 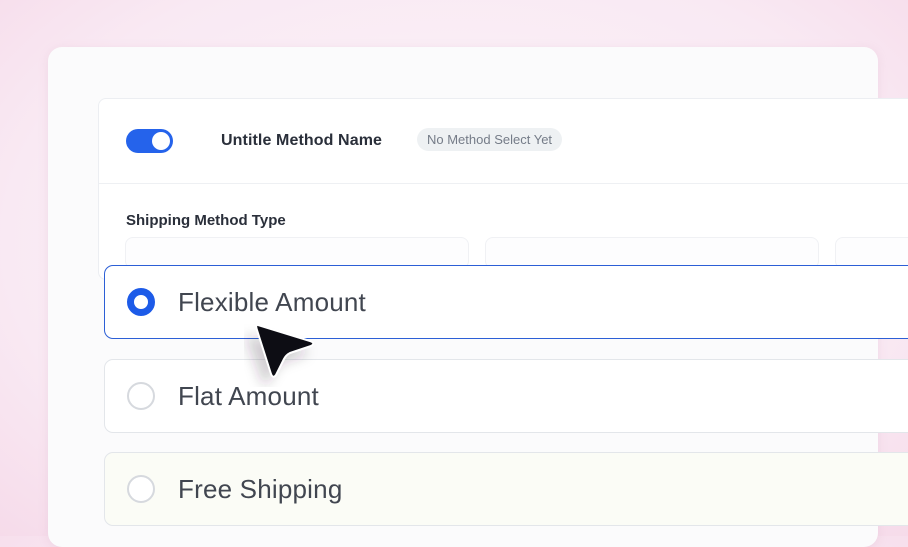 What do you see at coordinates (506, 489) in the screenshot?
I see `option-free-shipping: Free Shipping` at bounding box center [506, 489].